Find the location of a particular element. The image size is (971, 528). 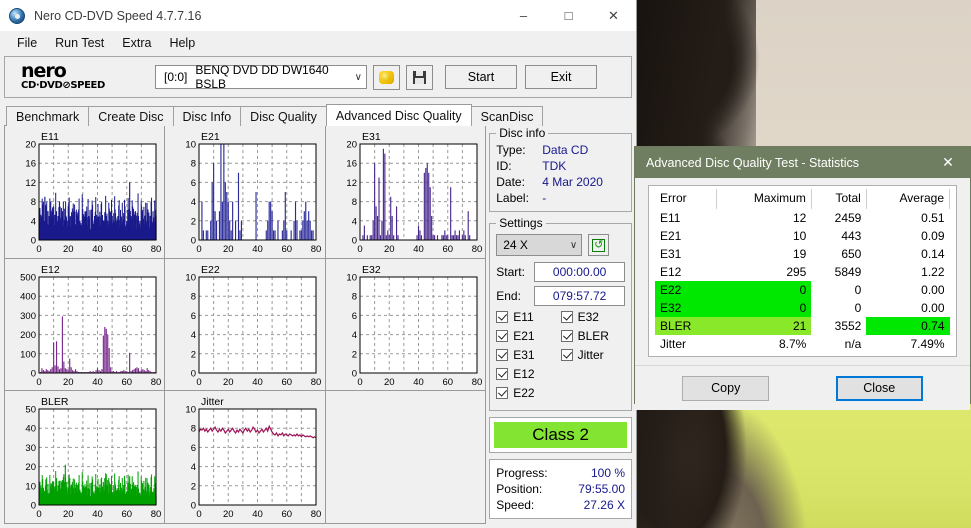

cell-total: 0 is located at coordinates (858, 290).